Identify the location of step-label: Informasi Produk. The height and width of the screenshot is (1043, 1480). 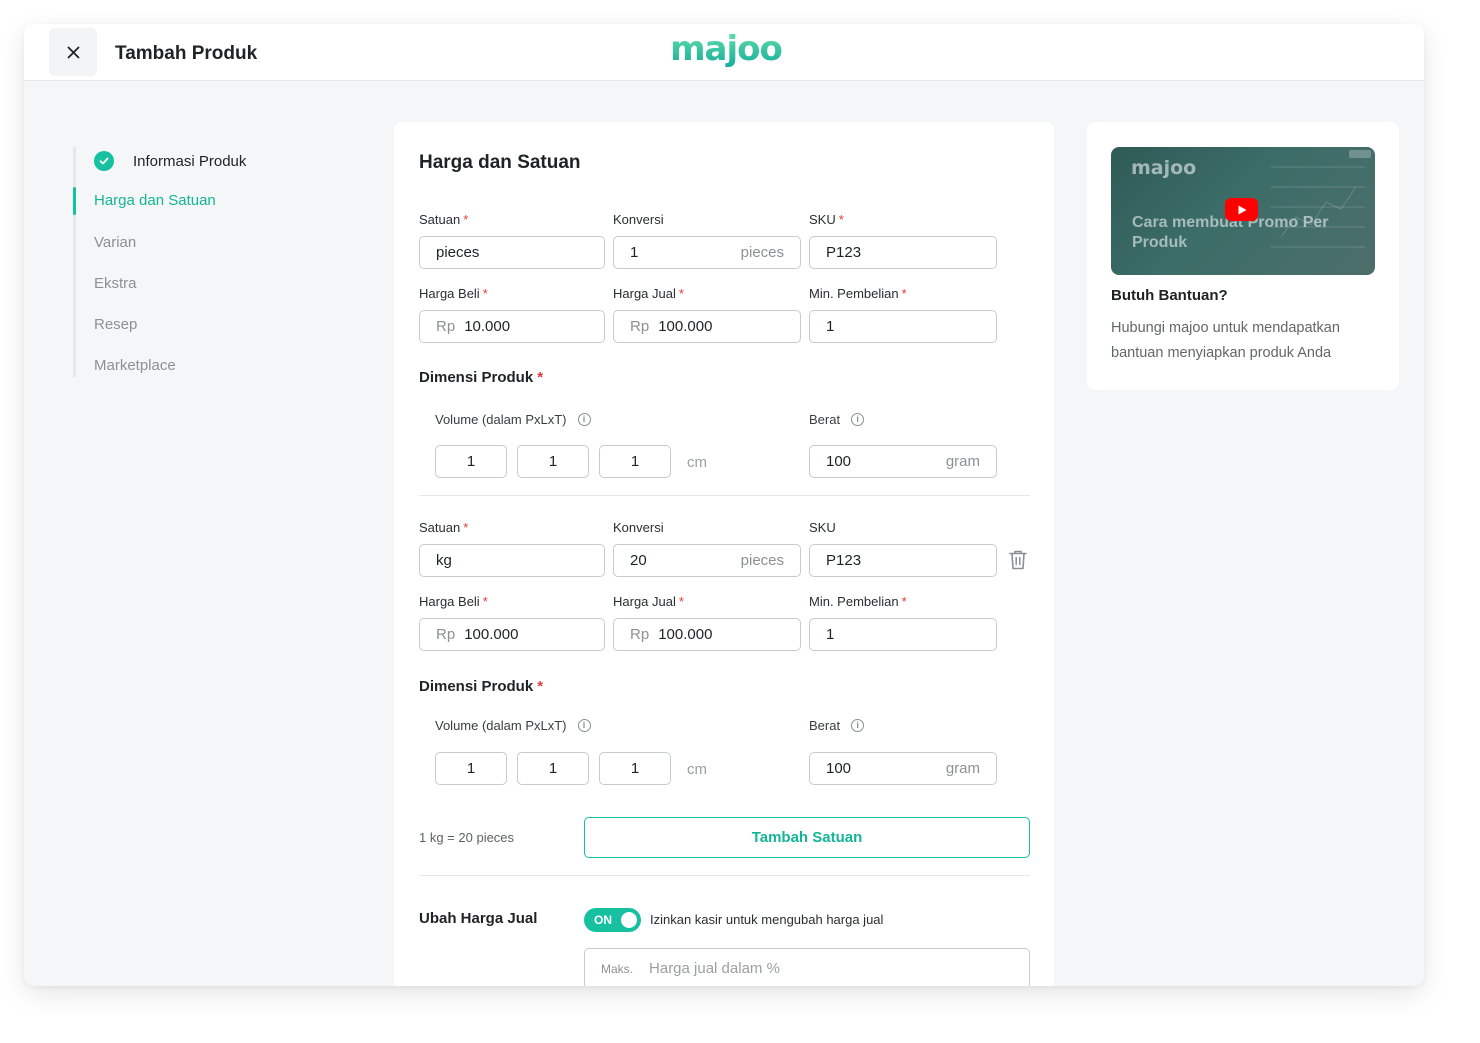
(190, 161).